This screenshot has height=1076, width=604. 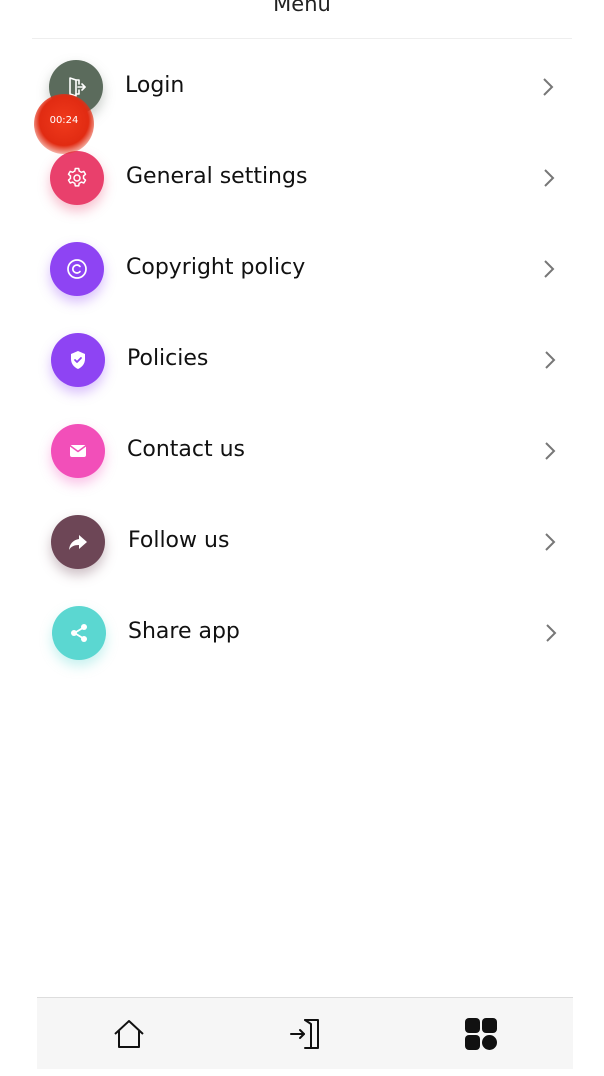 What do you see at coordinates (78, 451) in the screenshot?
I see `envelope-icon` at bounding box center [78, 451].